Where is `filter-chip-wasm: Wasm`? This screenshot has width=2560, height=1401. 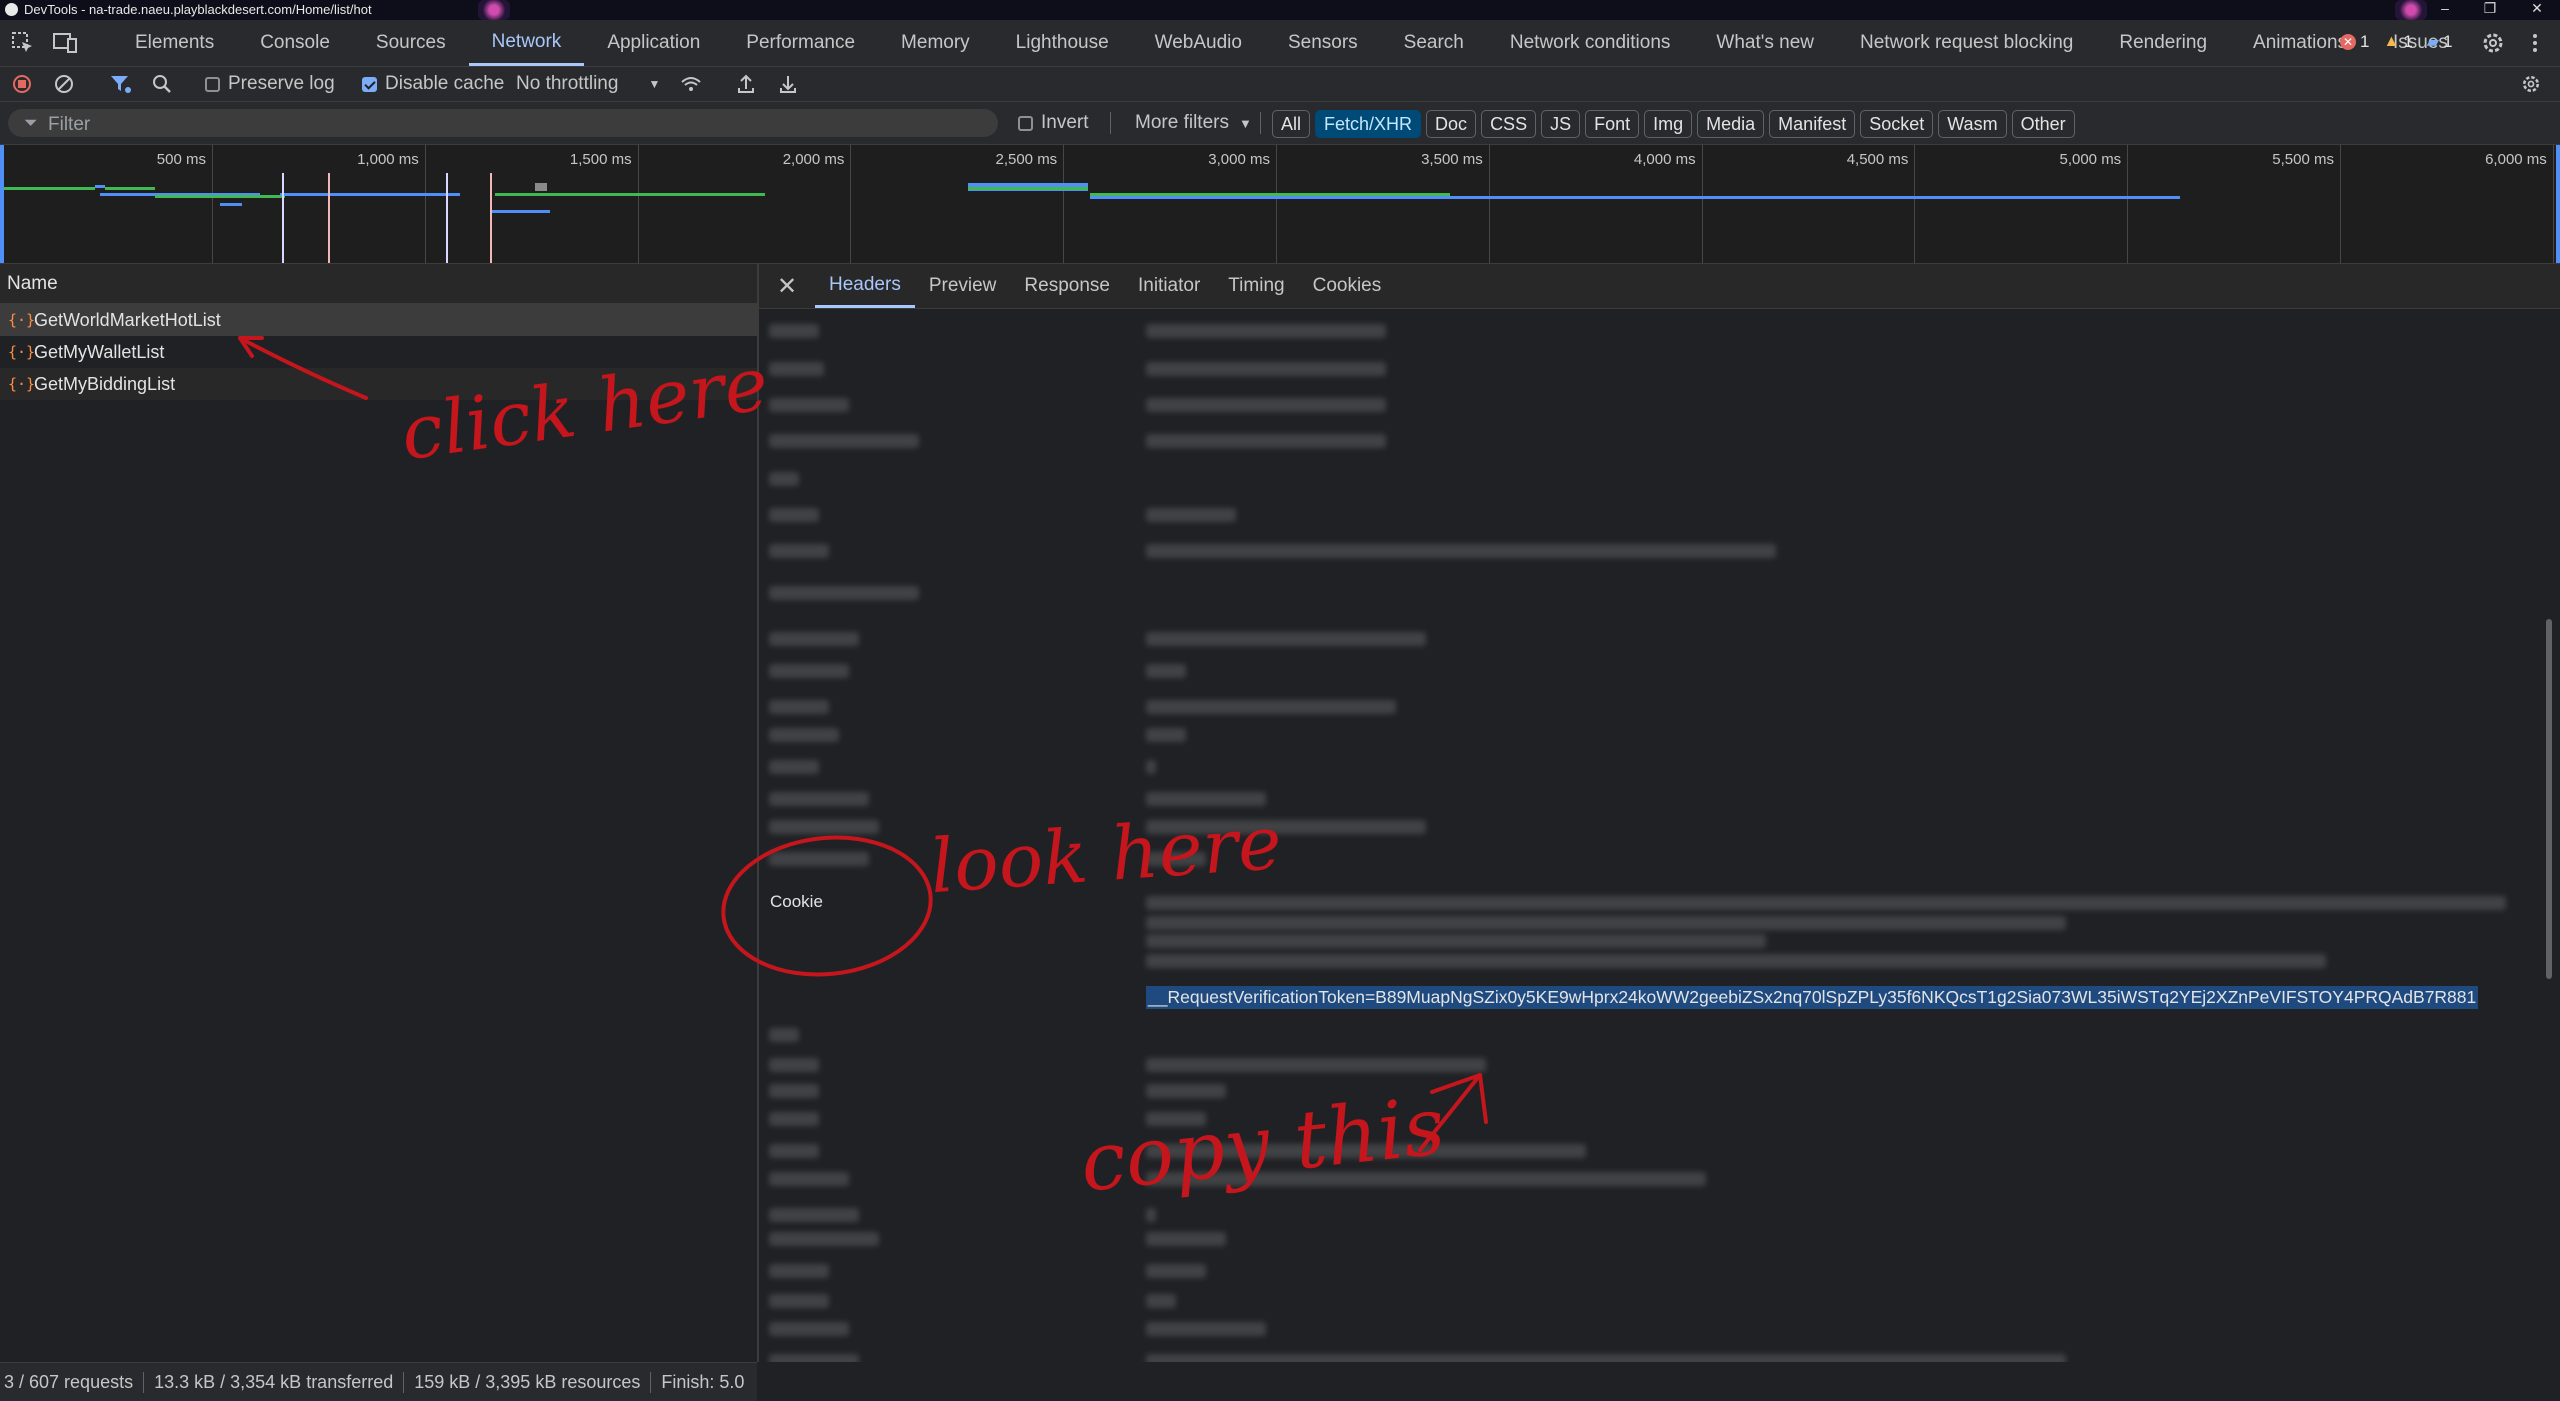 filter-chip-wasm: Wasm is located at coordinates (1972, 124).